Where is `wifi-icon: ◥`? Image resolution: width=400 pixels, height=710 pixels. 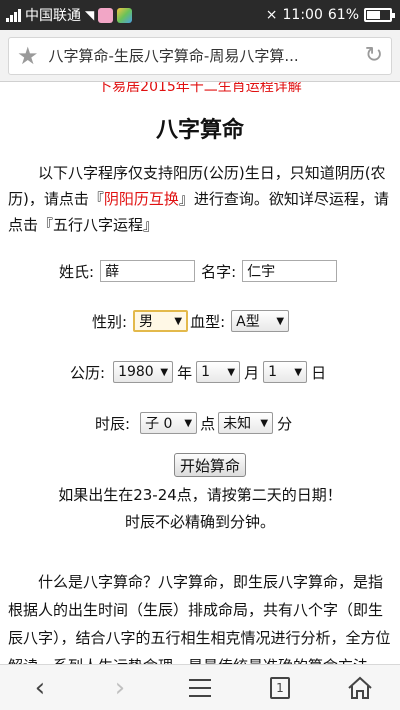
wifi-icon: ◥ is located at coordinates (90, 15).